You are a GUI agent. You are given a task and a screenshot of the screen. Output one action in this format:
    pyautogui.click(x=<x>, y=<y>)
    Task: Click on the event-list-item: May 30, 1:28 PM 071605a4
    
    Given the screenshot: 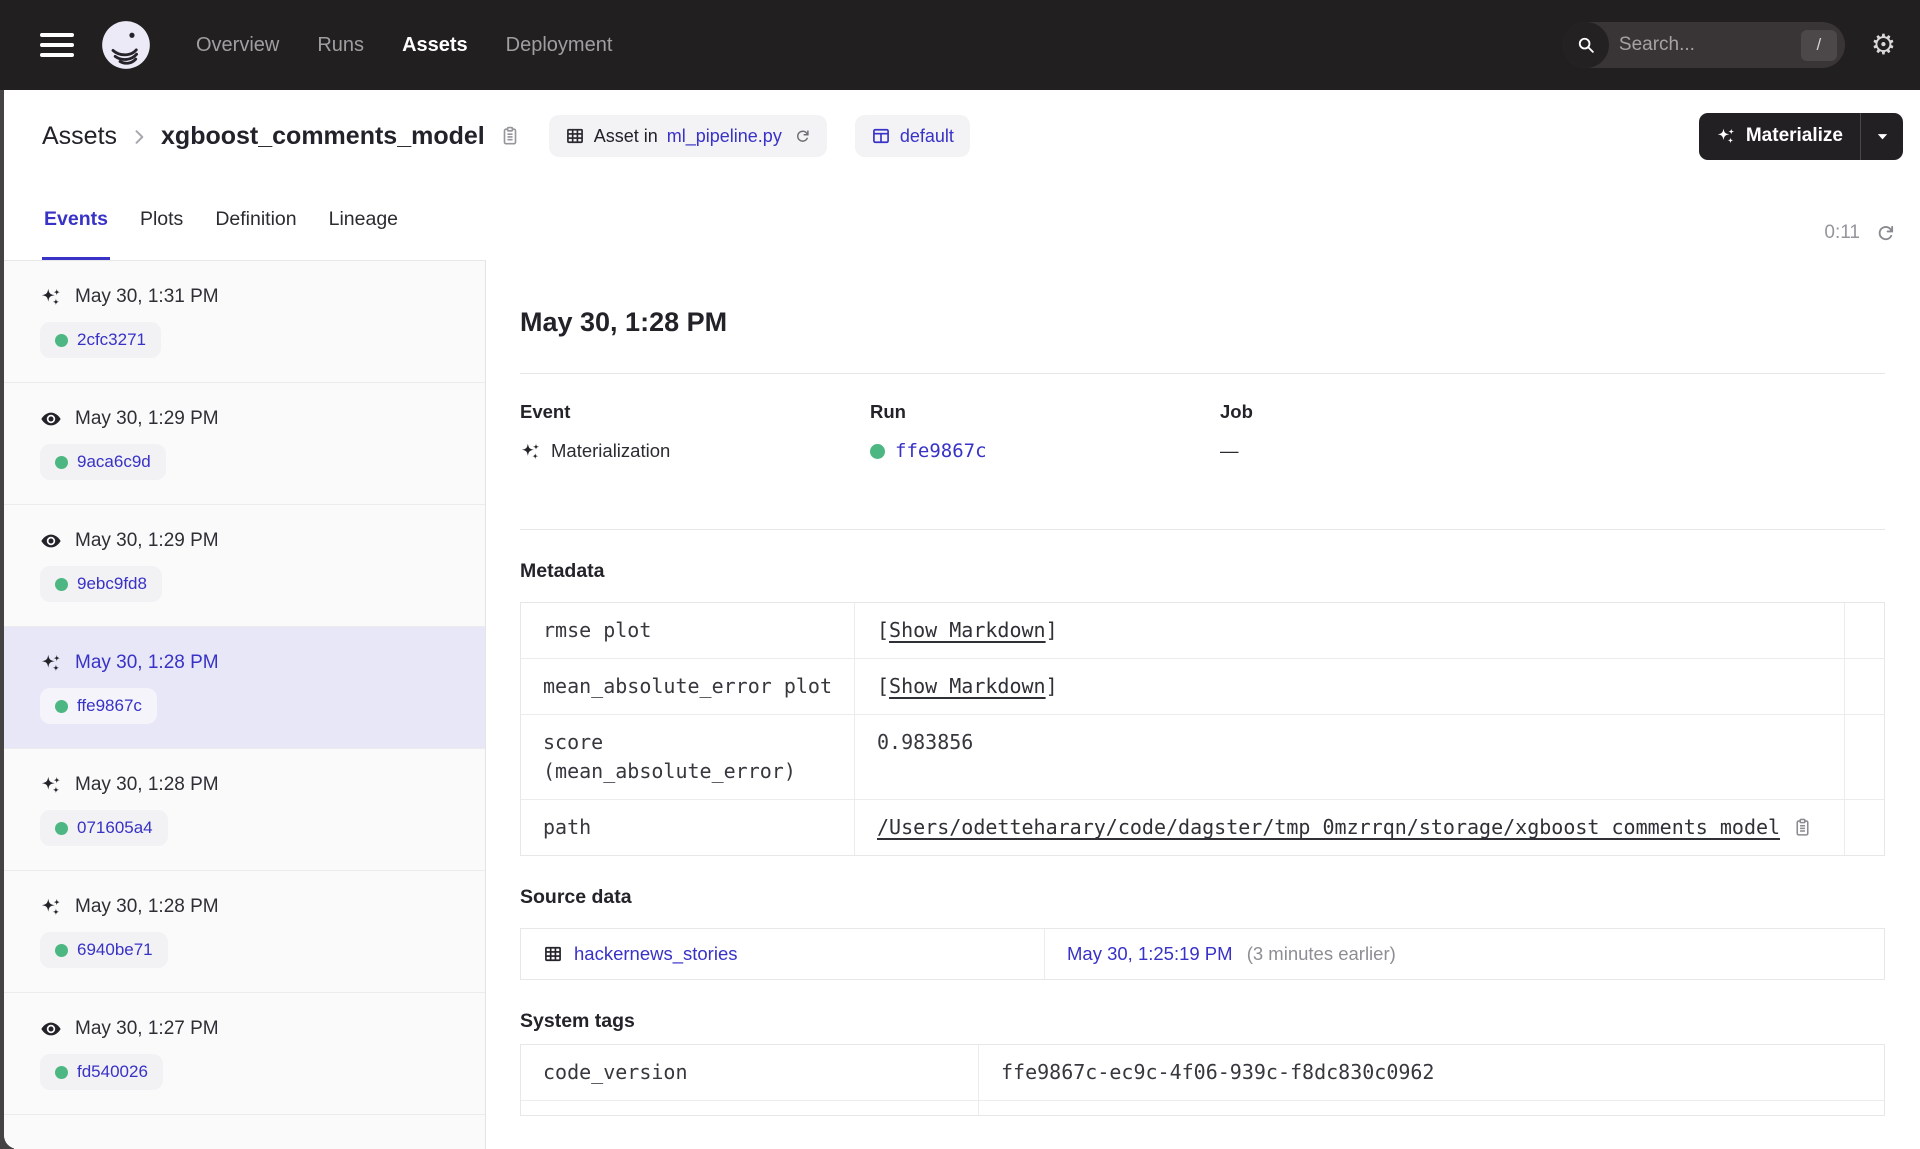 What is the action you would take?
    pyautogui.click(x=244, y=810)
    